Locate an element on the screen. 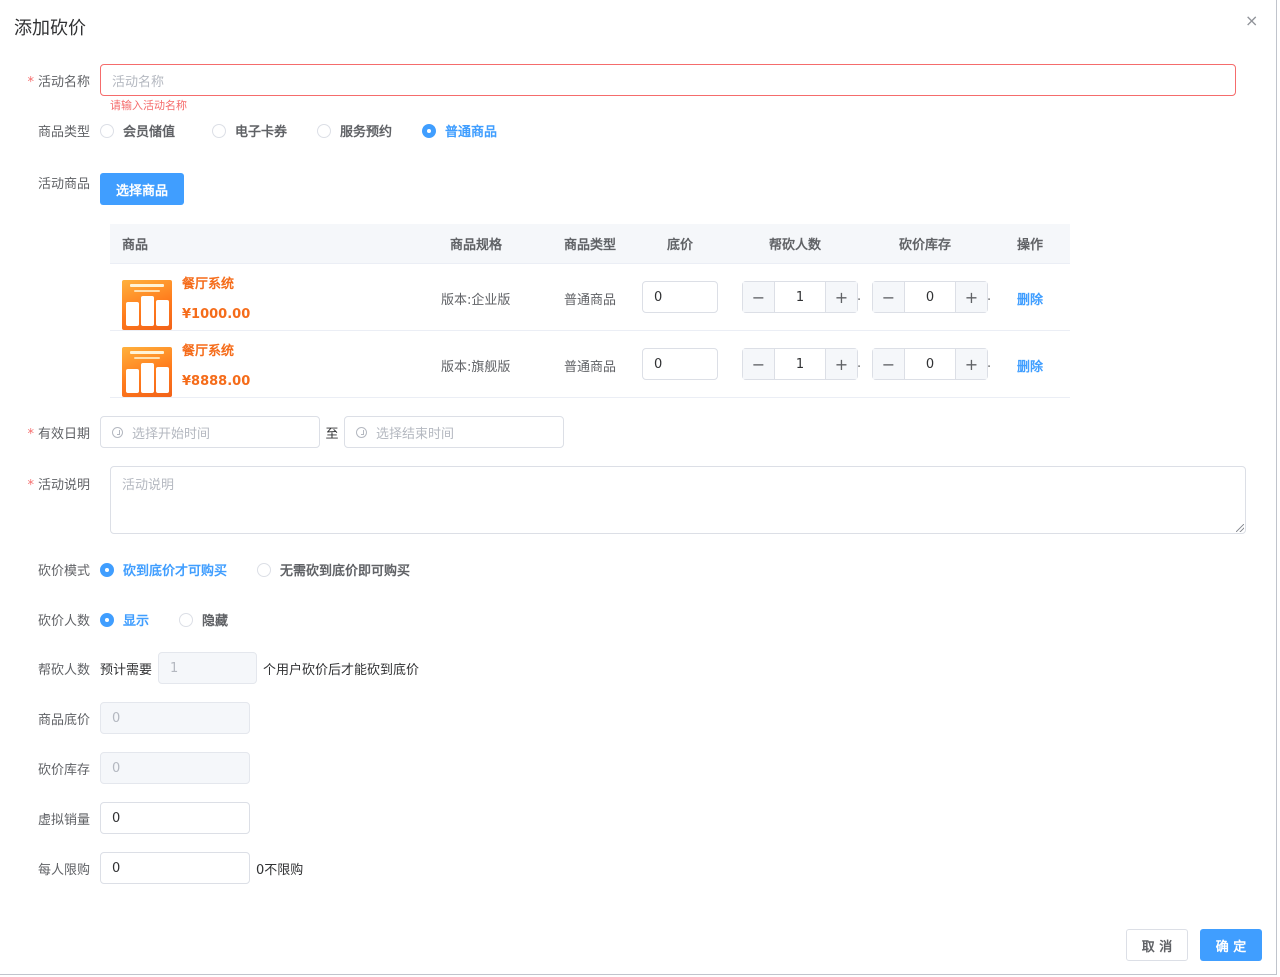 The width and height of the screenshot is (1280, 977). start-time-picker: 选择开始时间 is located at coordinates (210, 432).